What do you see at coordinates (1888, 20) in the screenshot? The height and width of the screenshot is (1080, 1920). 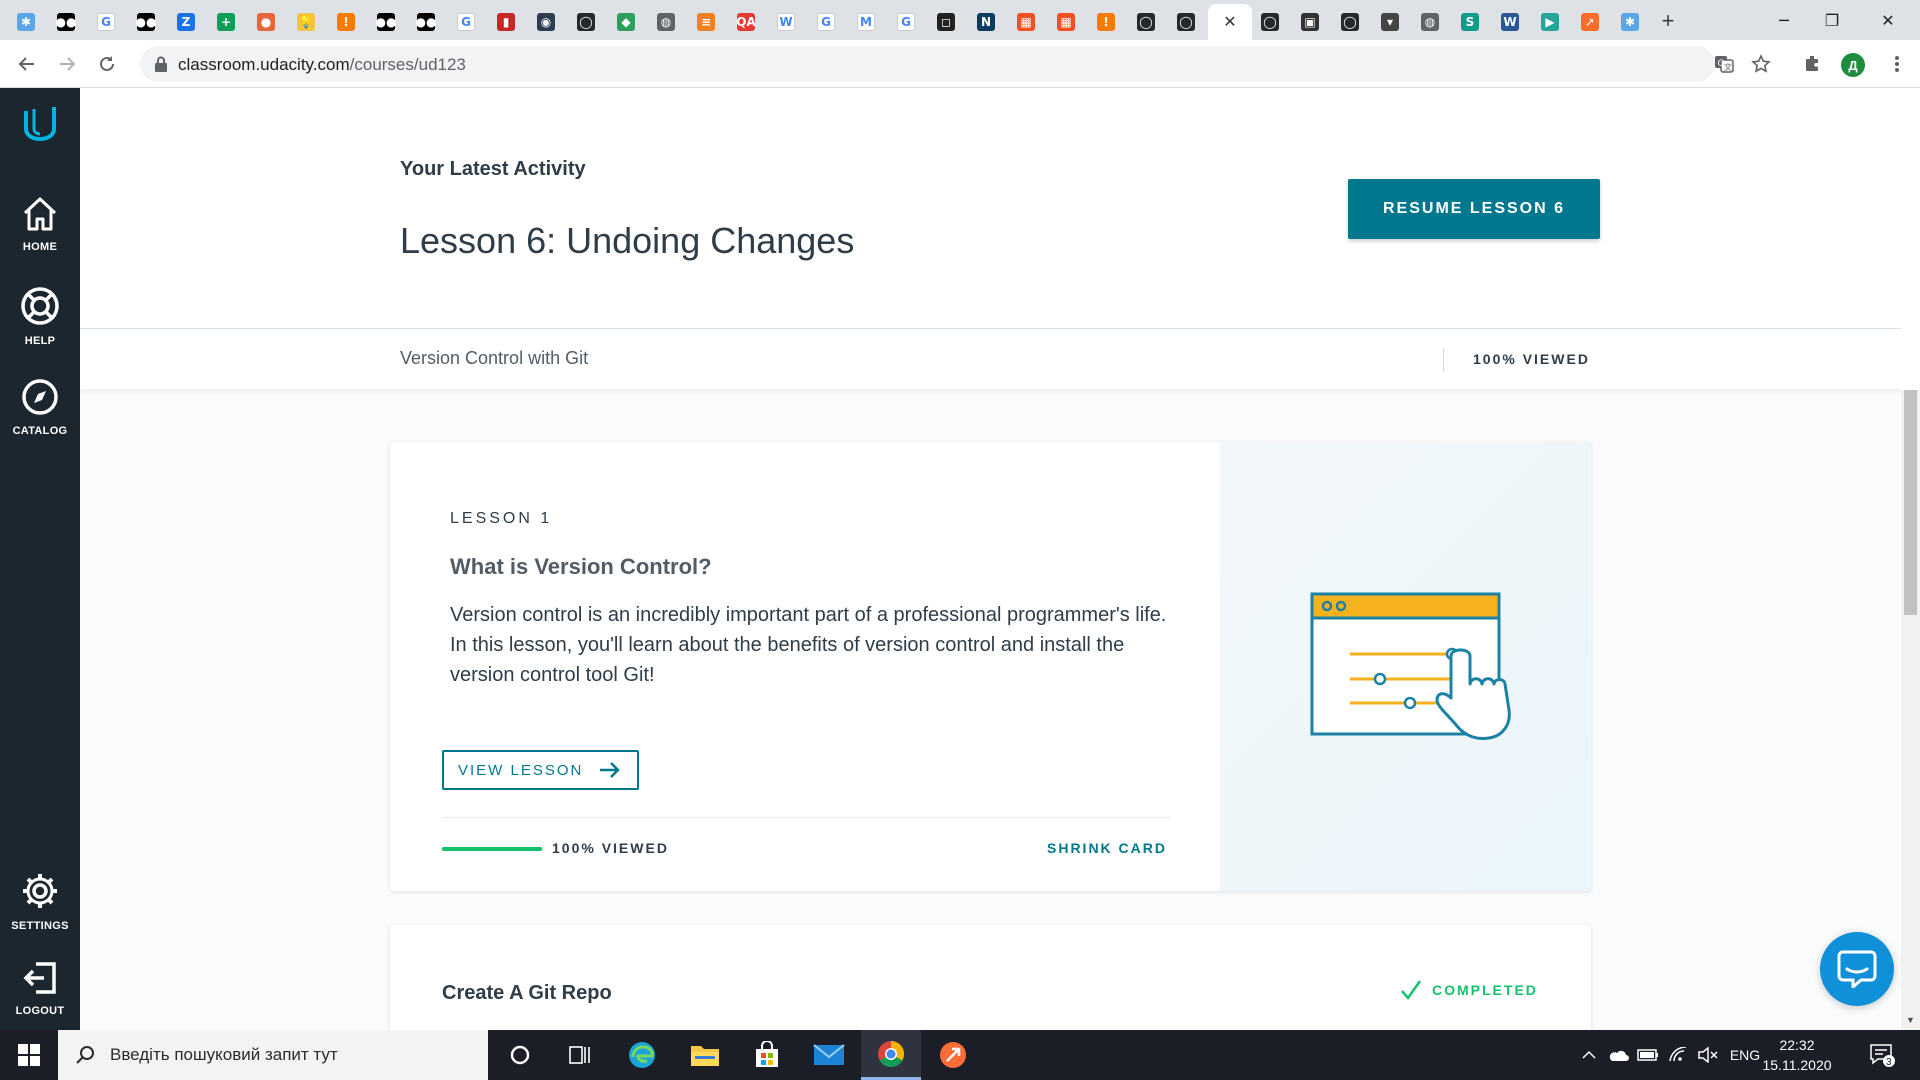 I see `close-window-button: ✕` at bounding box center [1888, 20].